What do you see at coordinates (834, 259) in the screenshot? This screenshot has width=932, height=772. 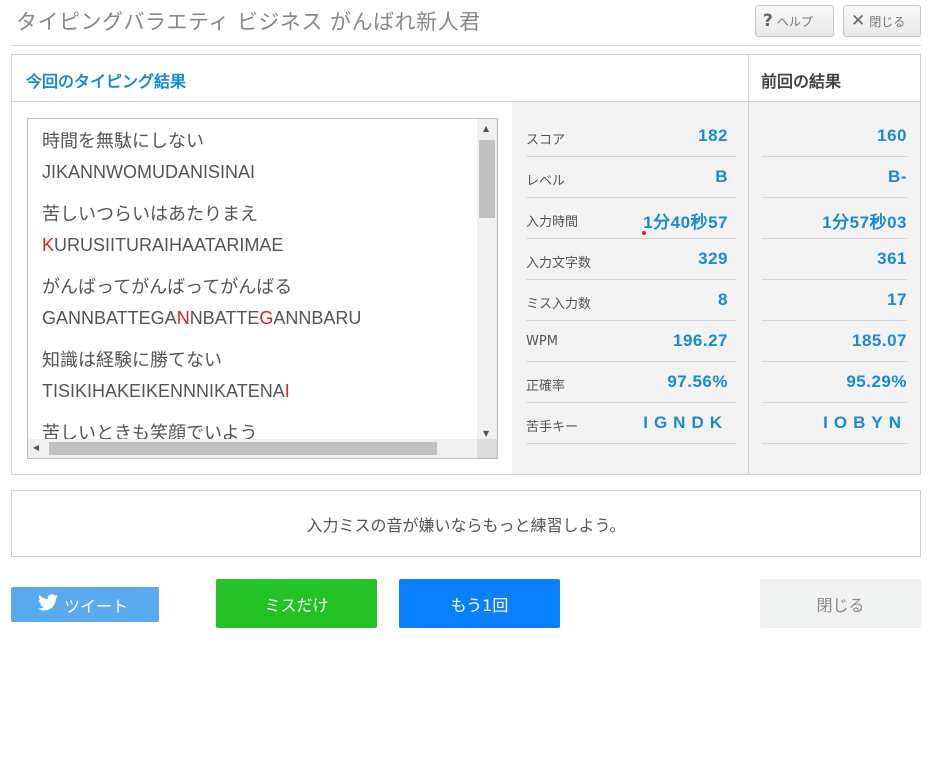 I see `previous-stat-row: 361` at bounding box center [834, 259].